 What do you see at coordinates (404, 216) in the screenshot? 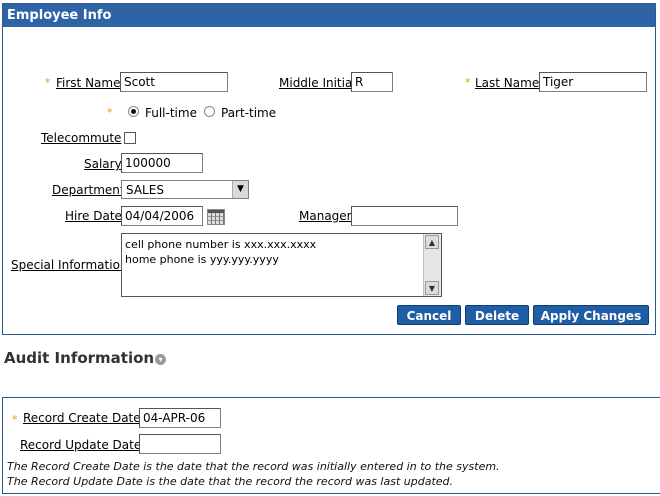
I see `manager-input` at bounding box center [404, 216].